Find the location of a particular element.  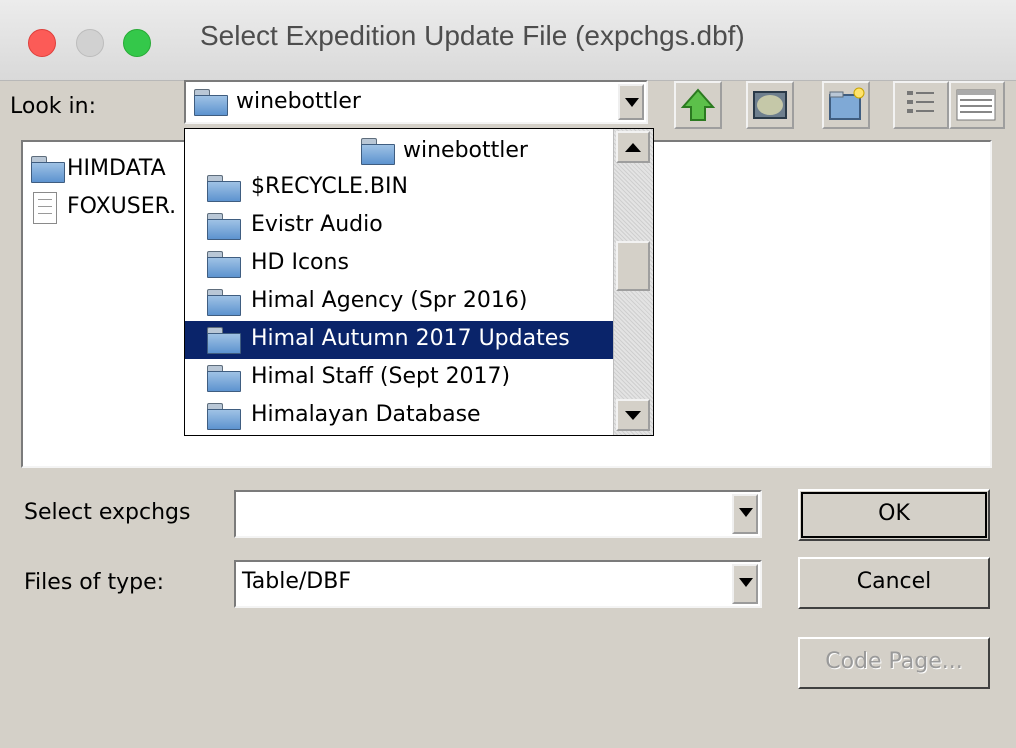

minimize-window-button is located at coordinates (90, 43).